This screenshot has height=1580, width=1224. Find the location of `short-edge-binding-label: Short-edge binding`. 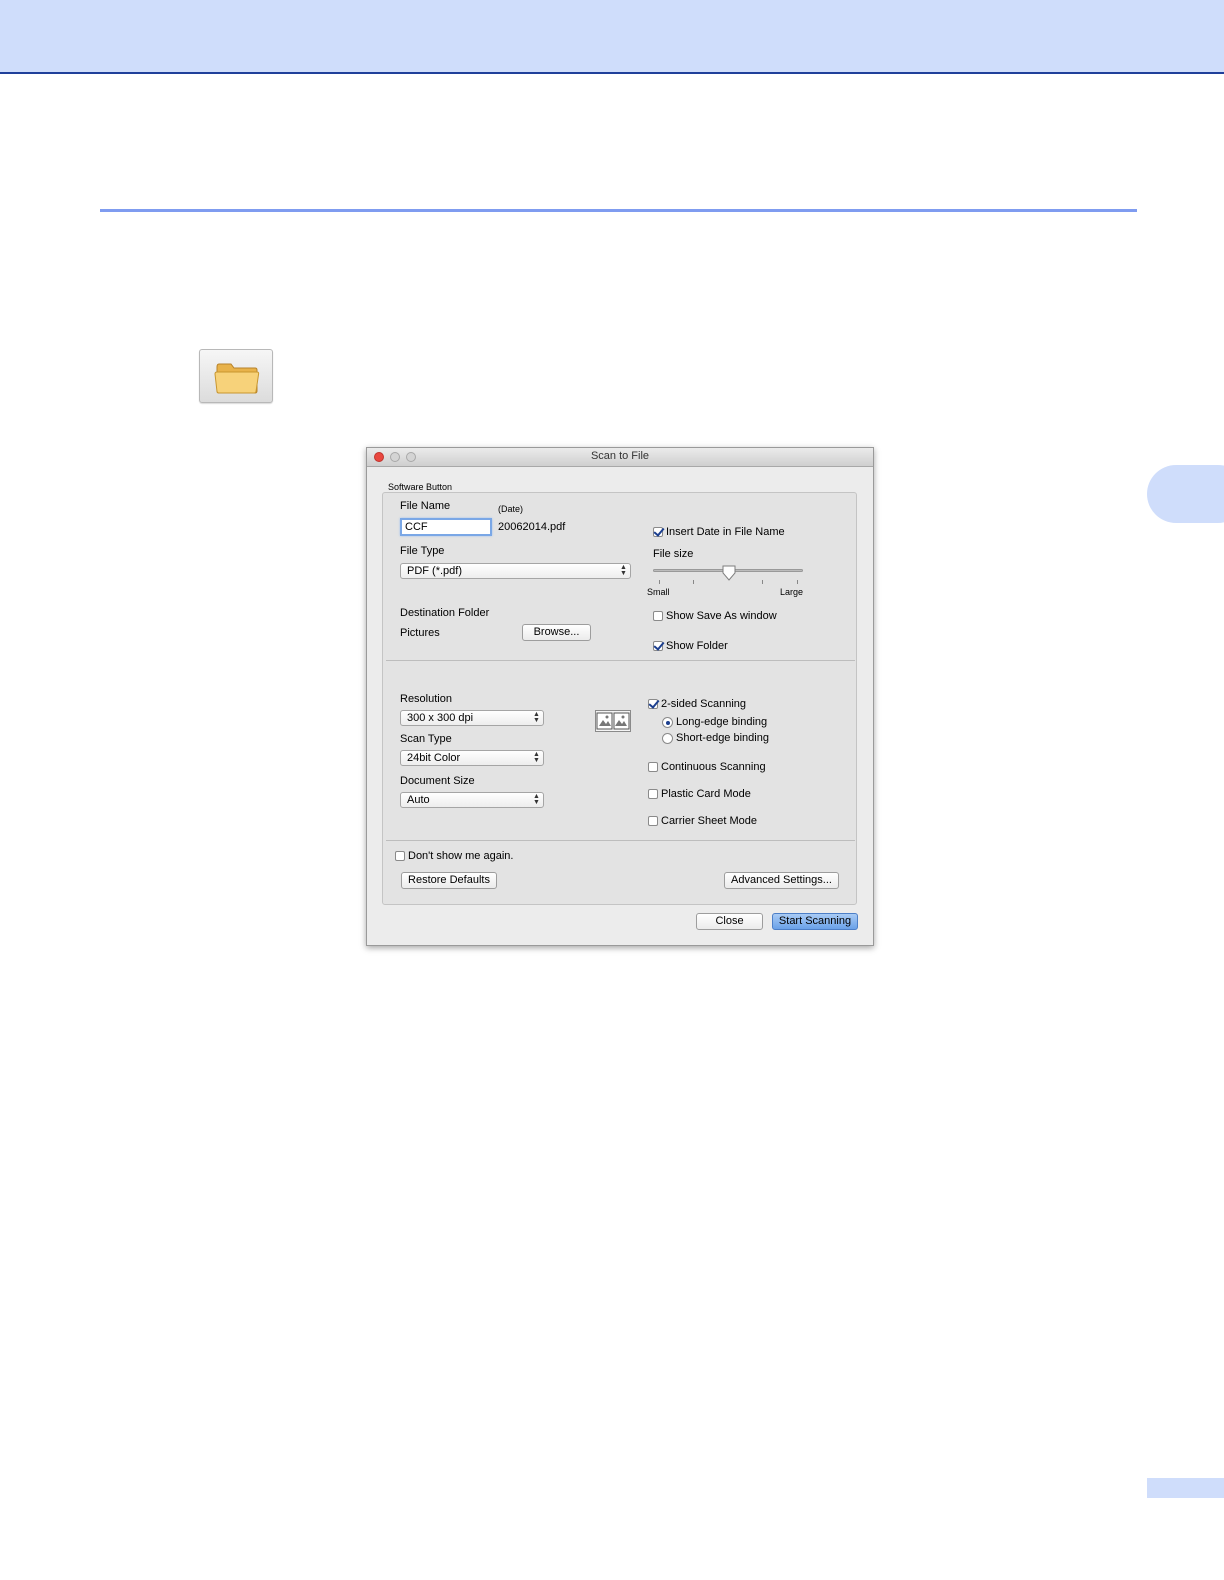

short-edge-binding-label: Short-edge binding is located at coordinates (722, 738).